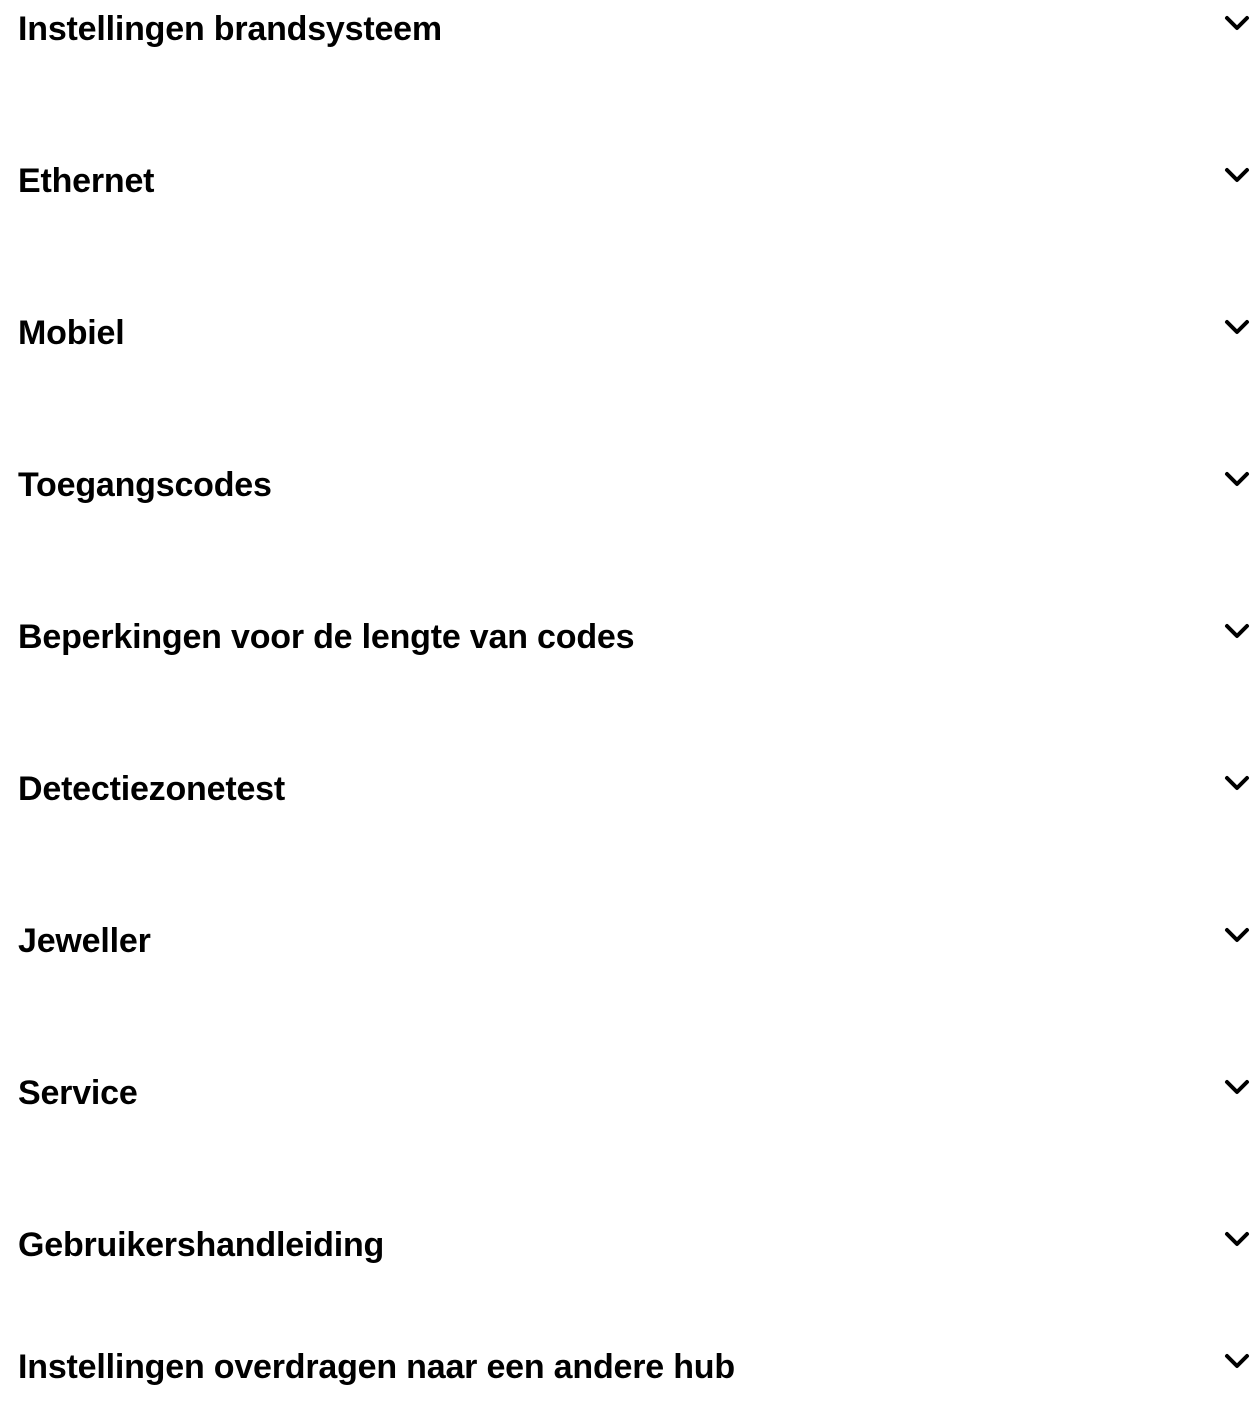 This screenshot has height=1417, width=1256. What do you see at coordinates (84, 941) in the screenshot?
I see `accordion-item-title: Jeweller` at bounding box center [84, 941].